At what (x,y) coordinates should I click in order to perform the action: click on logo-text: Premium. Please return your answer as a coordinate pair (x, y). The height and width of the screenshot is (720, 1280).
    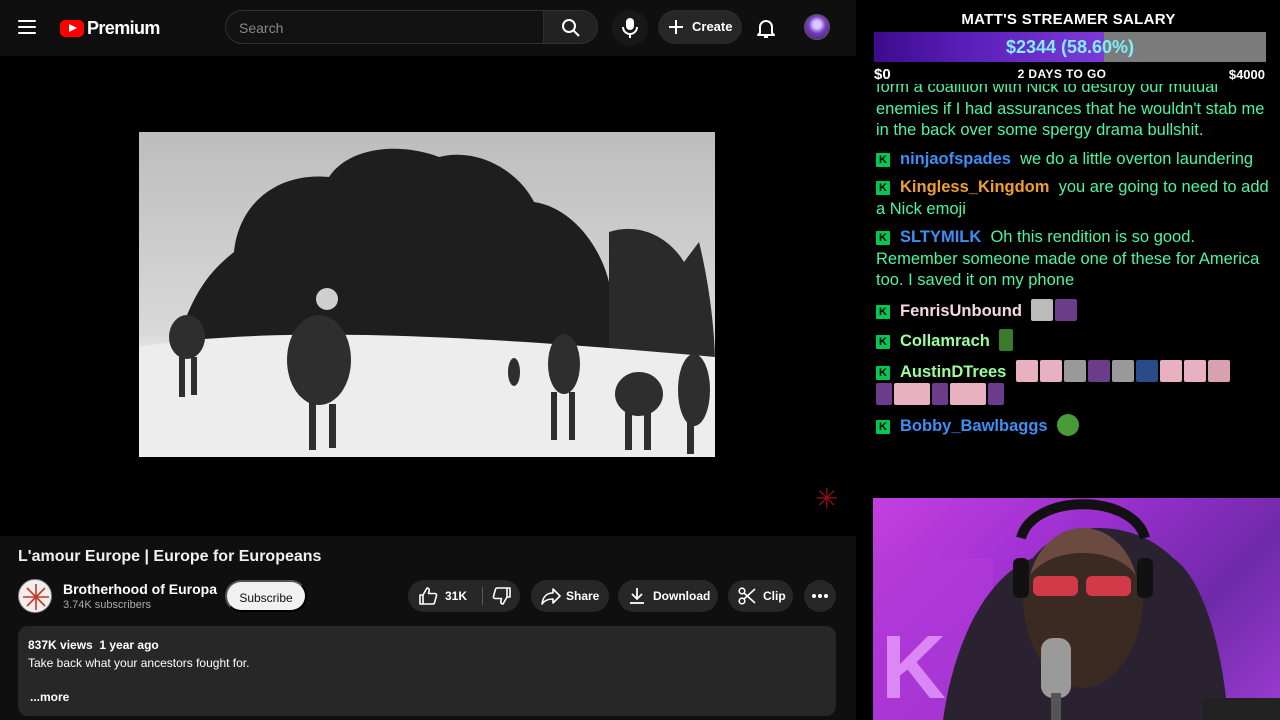
    Looking at the image, I should click on (123, 27).